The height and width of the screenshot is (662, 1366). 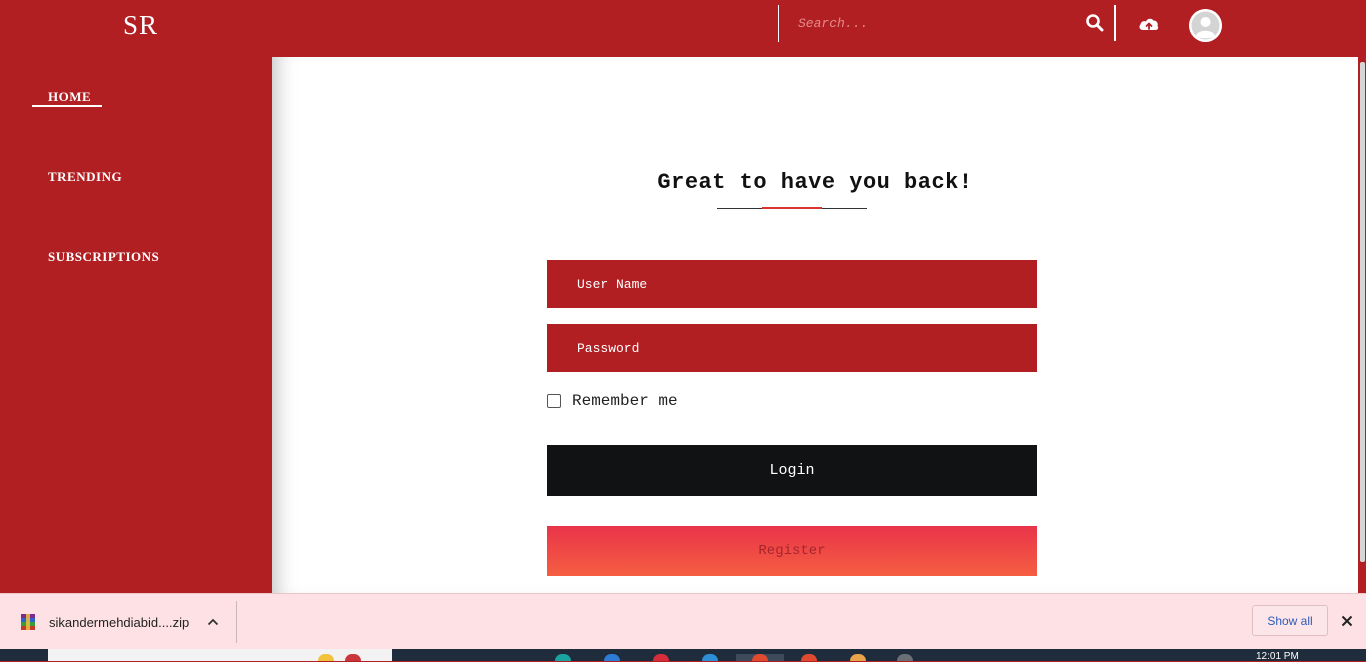 I want to click on winrar-archive-icon, so click(x=28, y=622).